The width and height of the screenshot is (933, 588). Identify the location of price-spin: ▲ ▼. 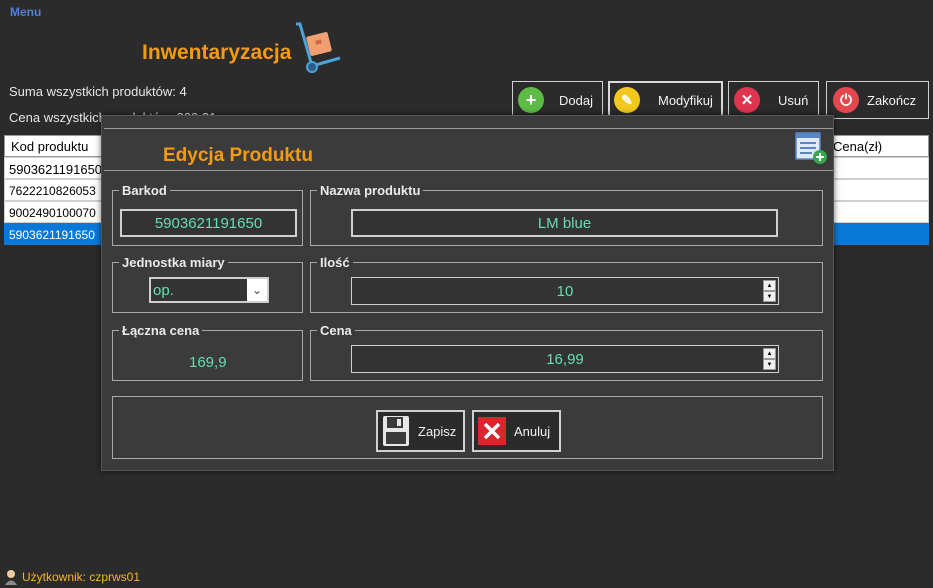
(769, 359).